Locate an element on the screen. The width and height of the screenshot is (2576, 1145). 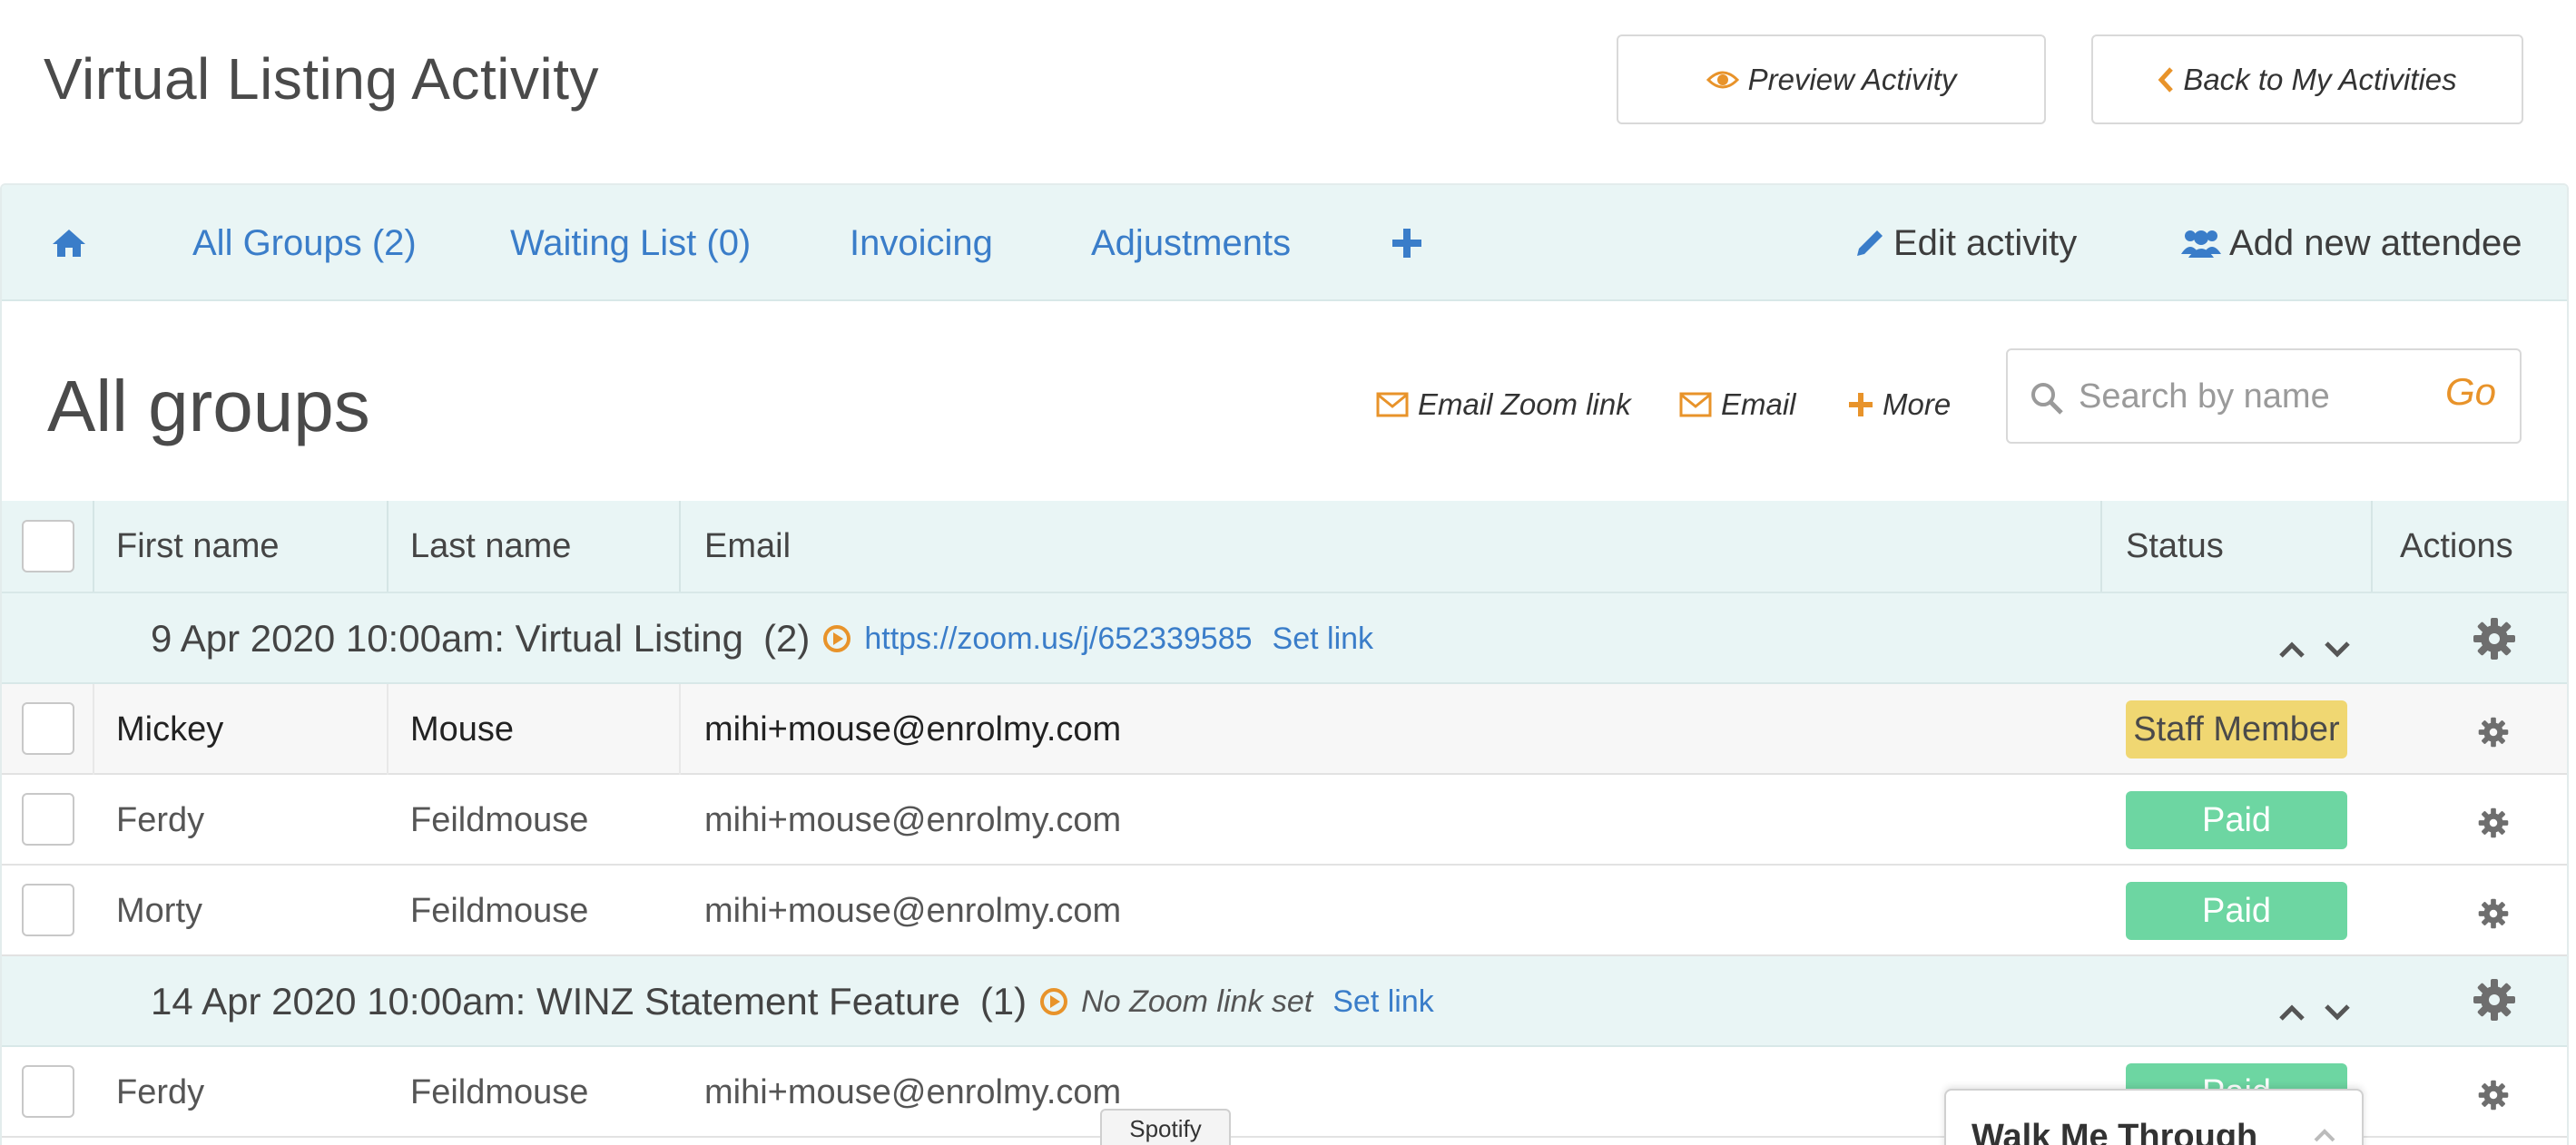
email-button: Email is located at coordinates (1737, 404).